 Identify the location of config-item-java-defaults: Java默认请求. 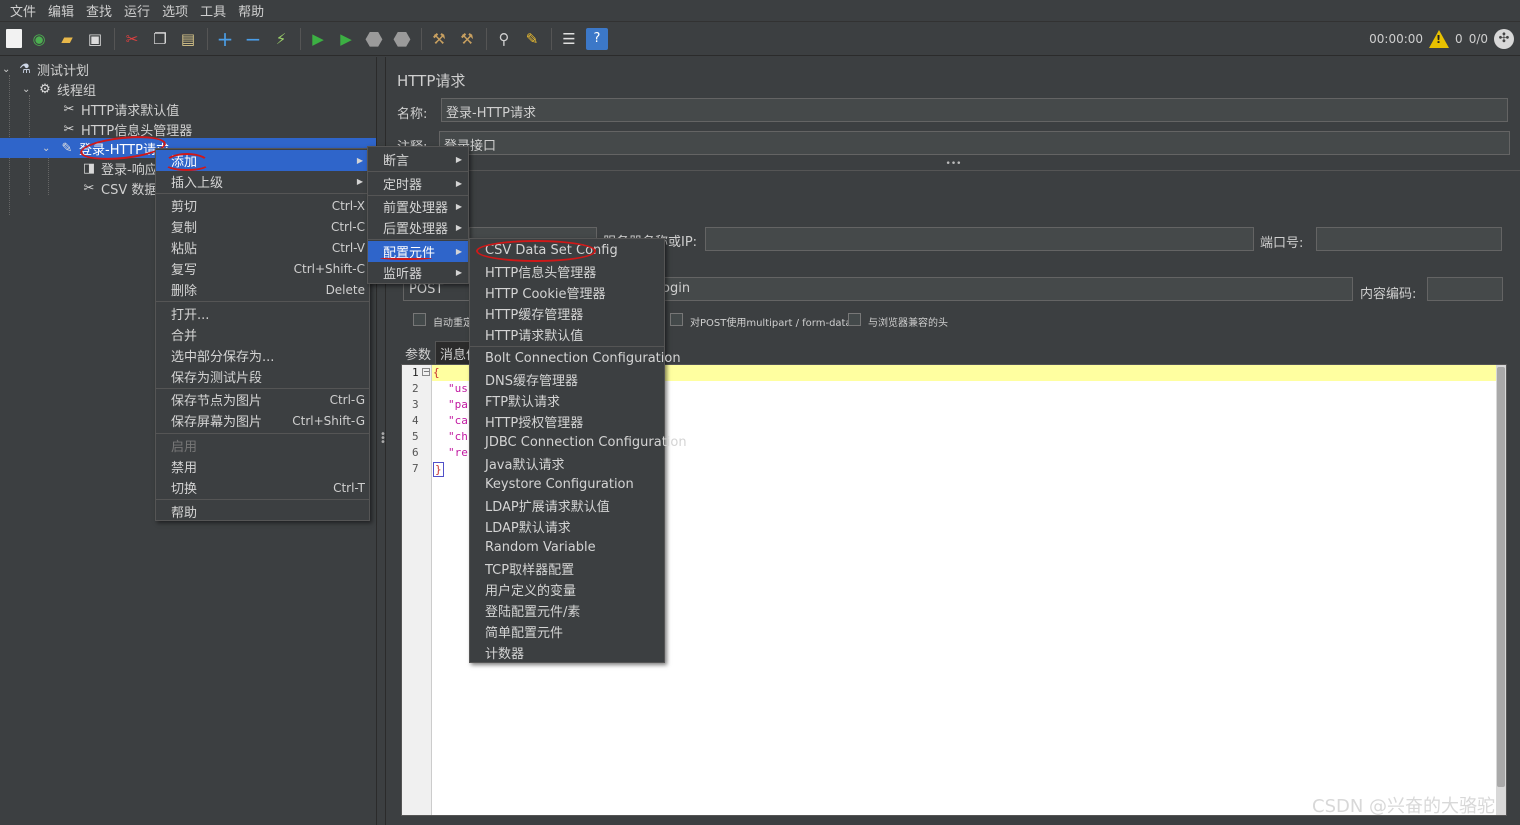
(567, 463).